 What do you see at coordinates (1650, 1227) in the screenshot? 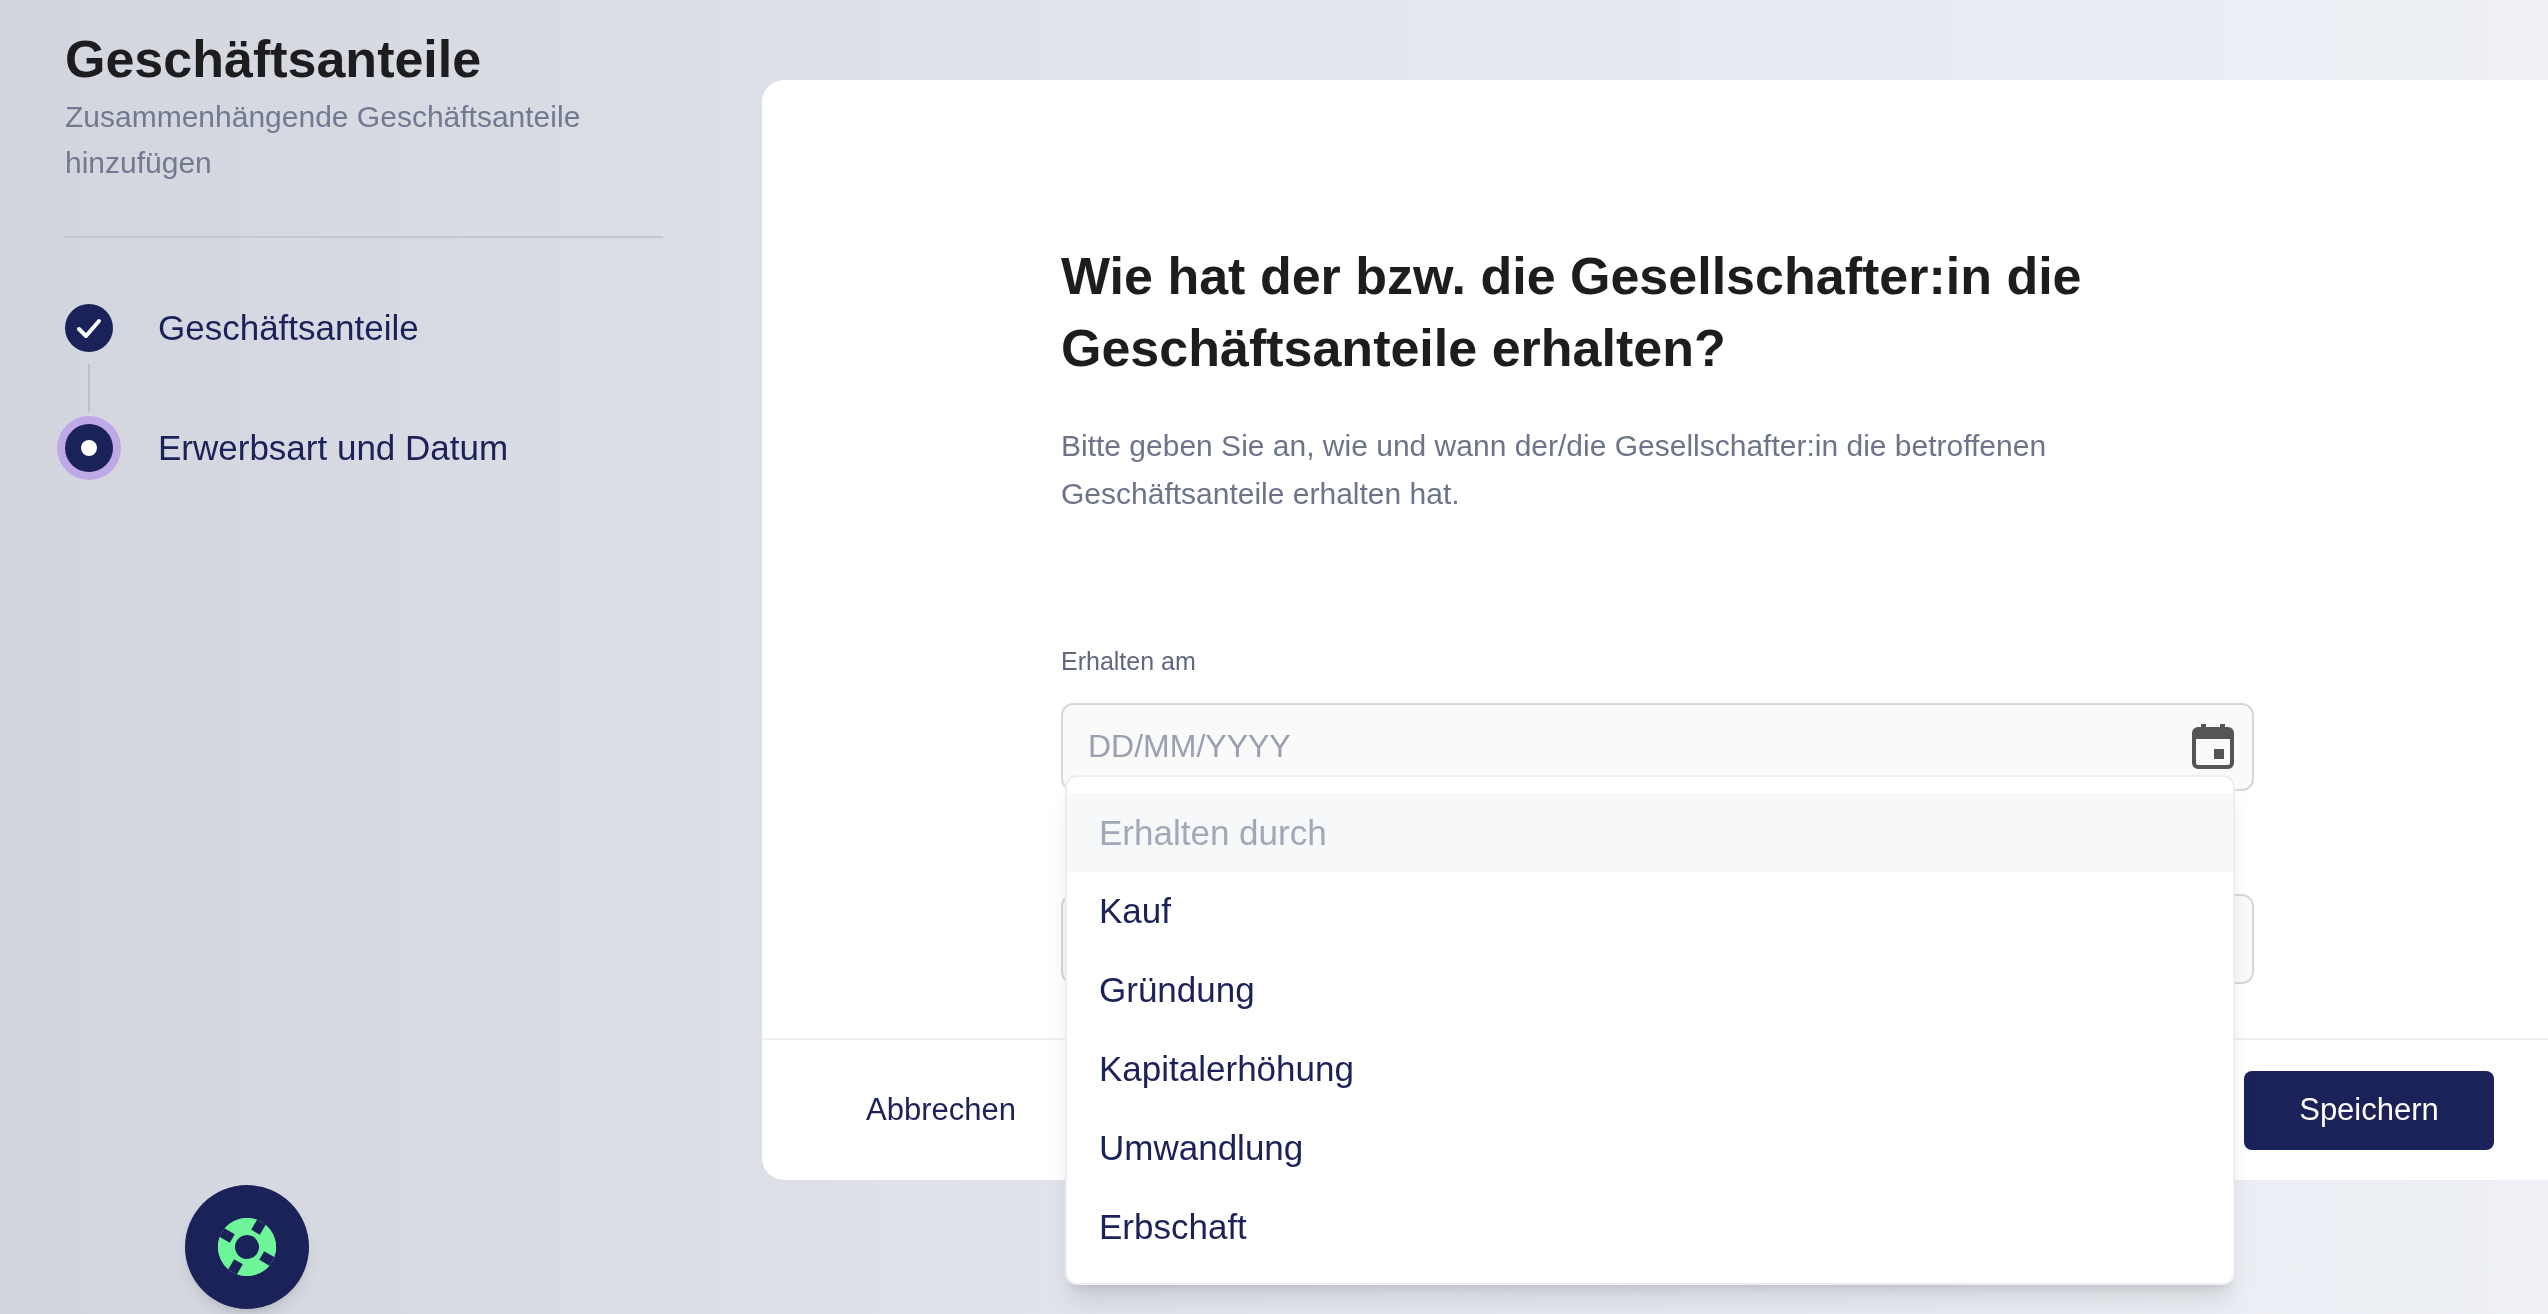
I see `dropdown-option: Erbschaft` at bounding box center [1650, 1227].